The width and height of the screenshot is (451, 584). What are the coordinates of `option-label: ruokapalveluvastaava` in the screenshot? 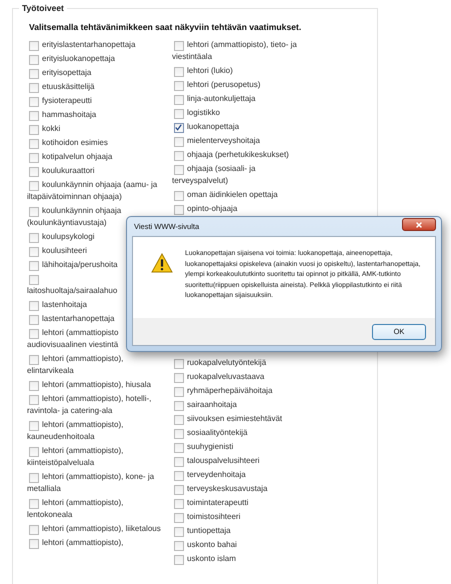 It's located at (239, 377).